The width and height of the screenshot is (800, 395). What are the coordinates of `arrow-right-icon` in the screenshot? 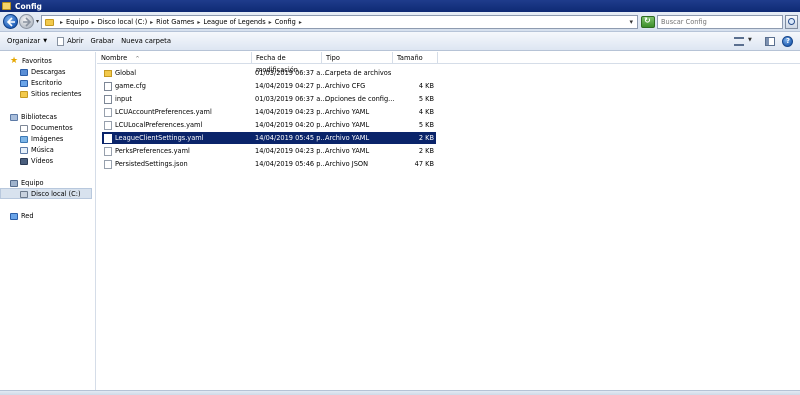 It's located at (27, 22).